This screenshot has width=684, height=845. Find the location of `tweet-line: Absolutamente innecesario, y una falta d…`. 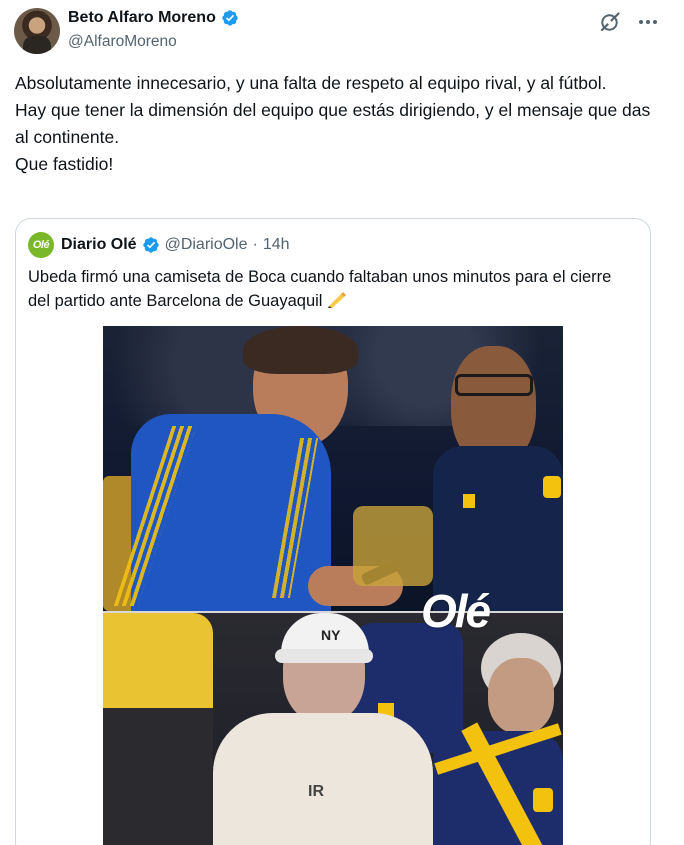

tweet-line: Absolutamente innecesario, y una falta d… is located at coordinates (311, 83).